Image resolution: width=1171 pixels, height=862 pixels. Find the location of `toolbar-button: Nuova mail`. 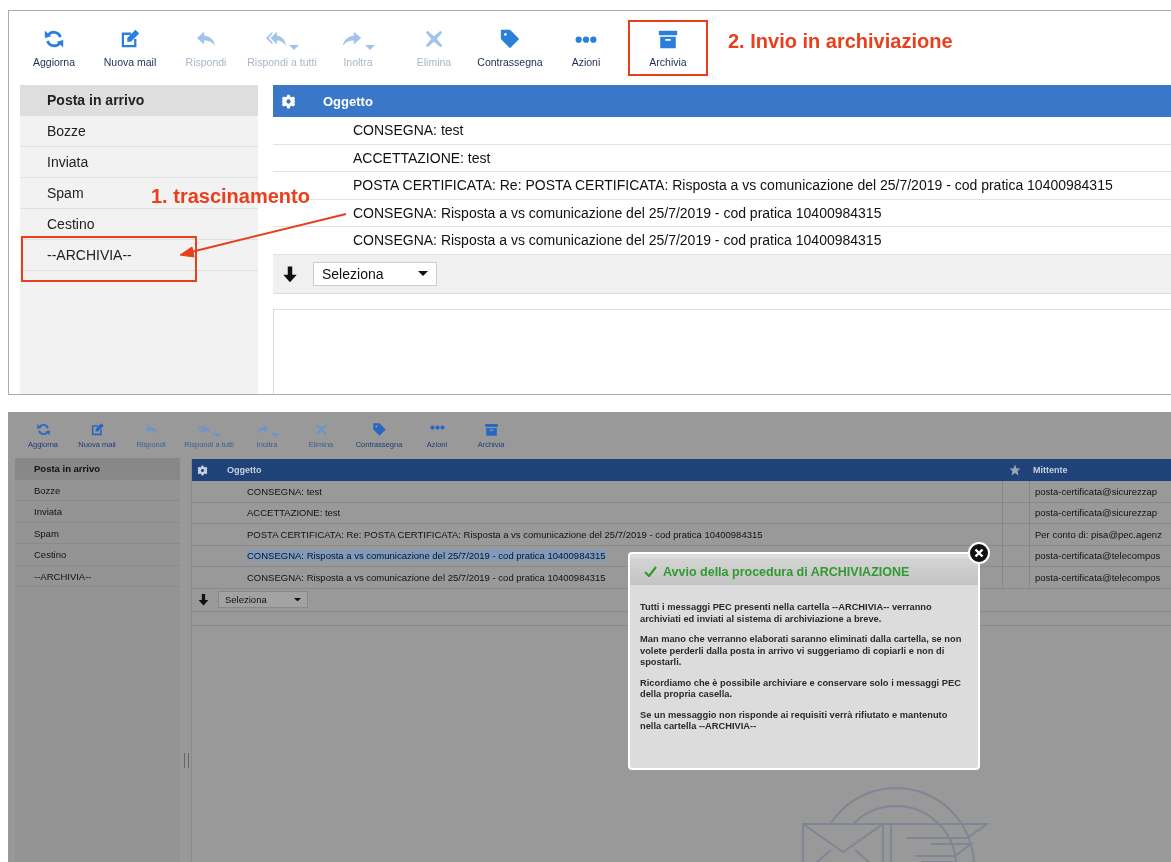

toolbar-button: Nuova mail is located at coordinates (130, 48).